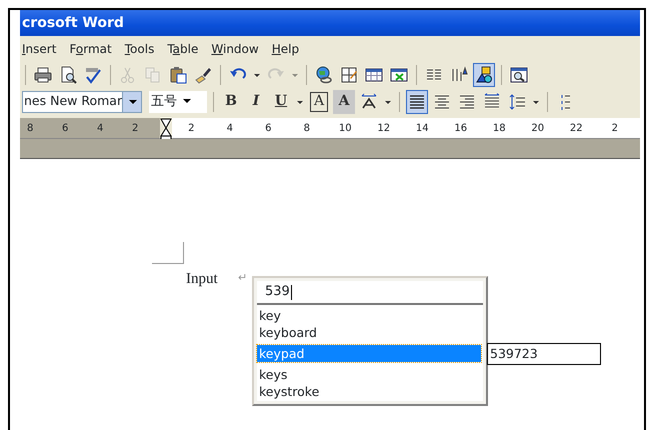 This screenshot has width=657, height=430. I want to click on size-combo: 五号, so click(178, 101).